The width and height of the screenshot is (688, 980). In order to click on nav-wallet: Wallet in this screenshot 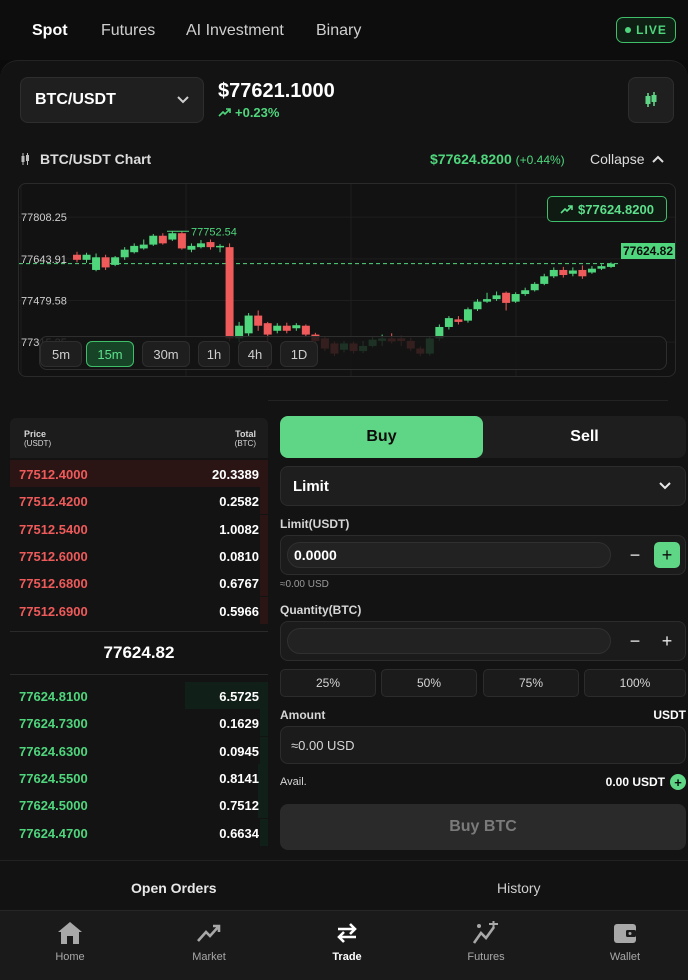, I will do `click(625, 949)`.